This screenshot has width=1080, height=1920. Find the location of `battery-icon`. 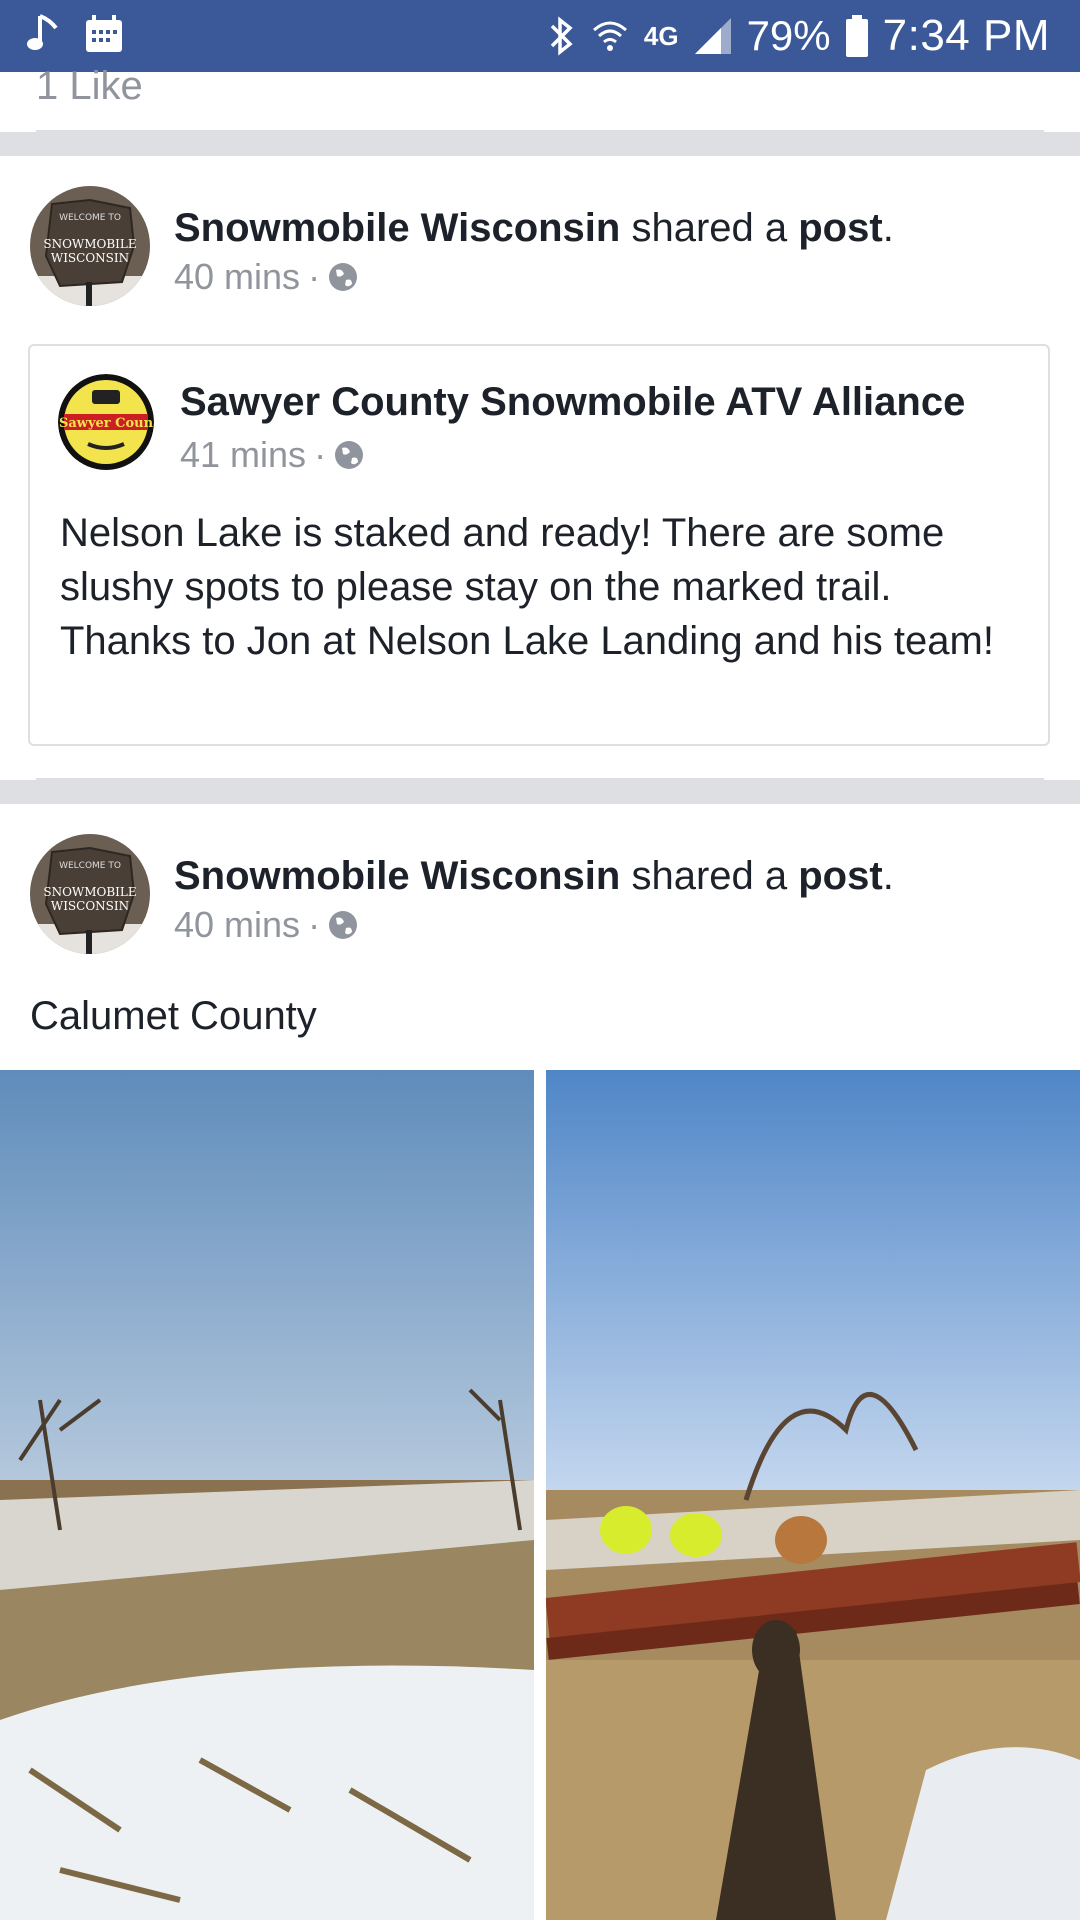

battery-icon is located at coordinates (856, 36).